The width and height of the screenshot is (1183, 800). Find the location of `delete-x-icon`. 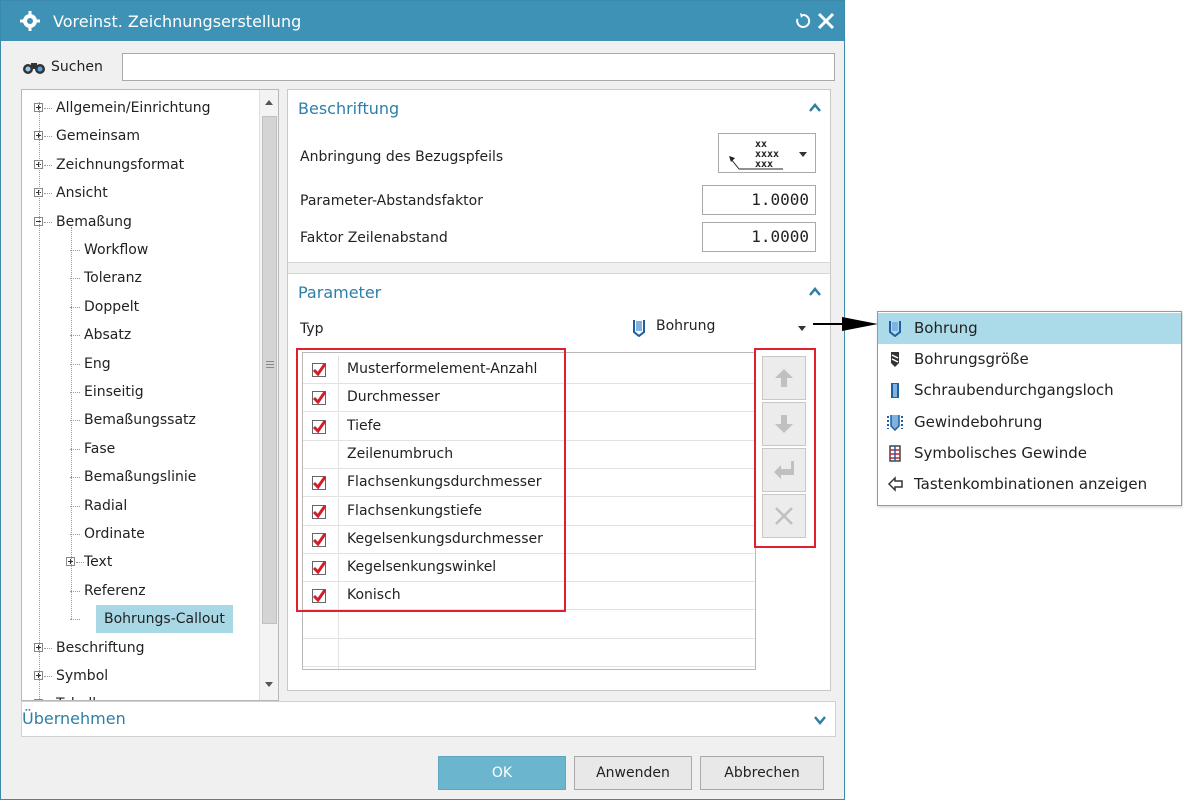

delete-x-icon is located at coordinates (784, 516).